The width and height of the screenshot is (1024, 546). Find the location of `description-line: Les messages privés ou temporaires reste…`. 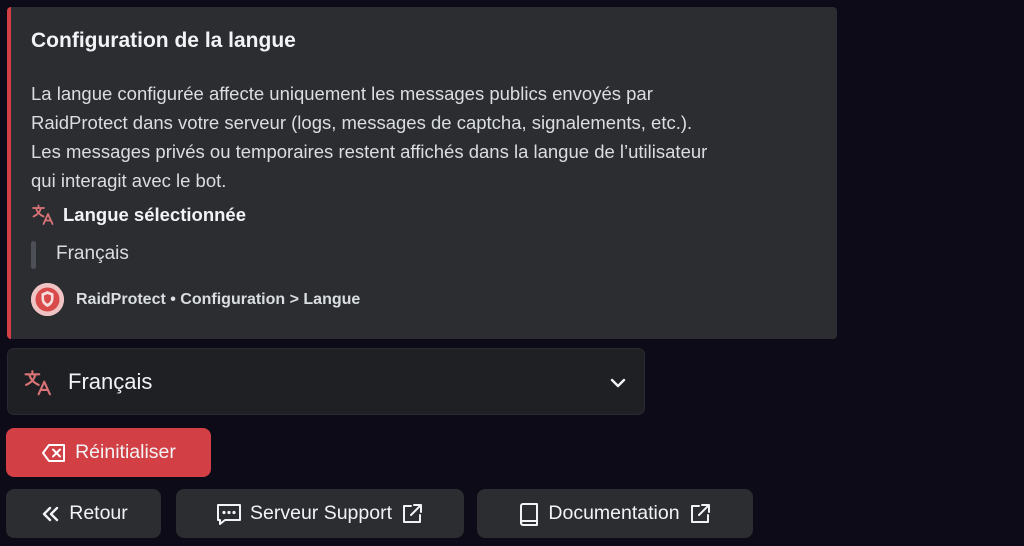

description-line: Les messages privés ou temporaires reste… is located at coordinates (369, 151).